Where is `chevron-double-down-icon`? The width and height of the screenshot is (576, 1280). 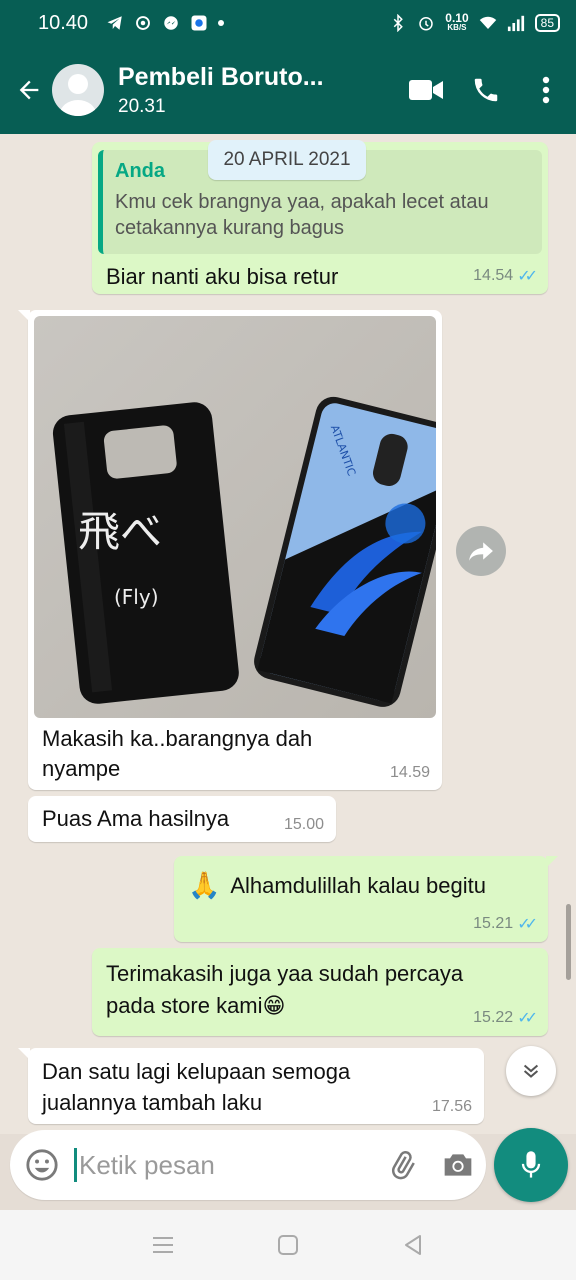
chevron-double-down-icon is located at coordinates (531, 1071).